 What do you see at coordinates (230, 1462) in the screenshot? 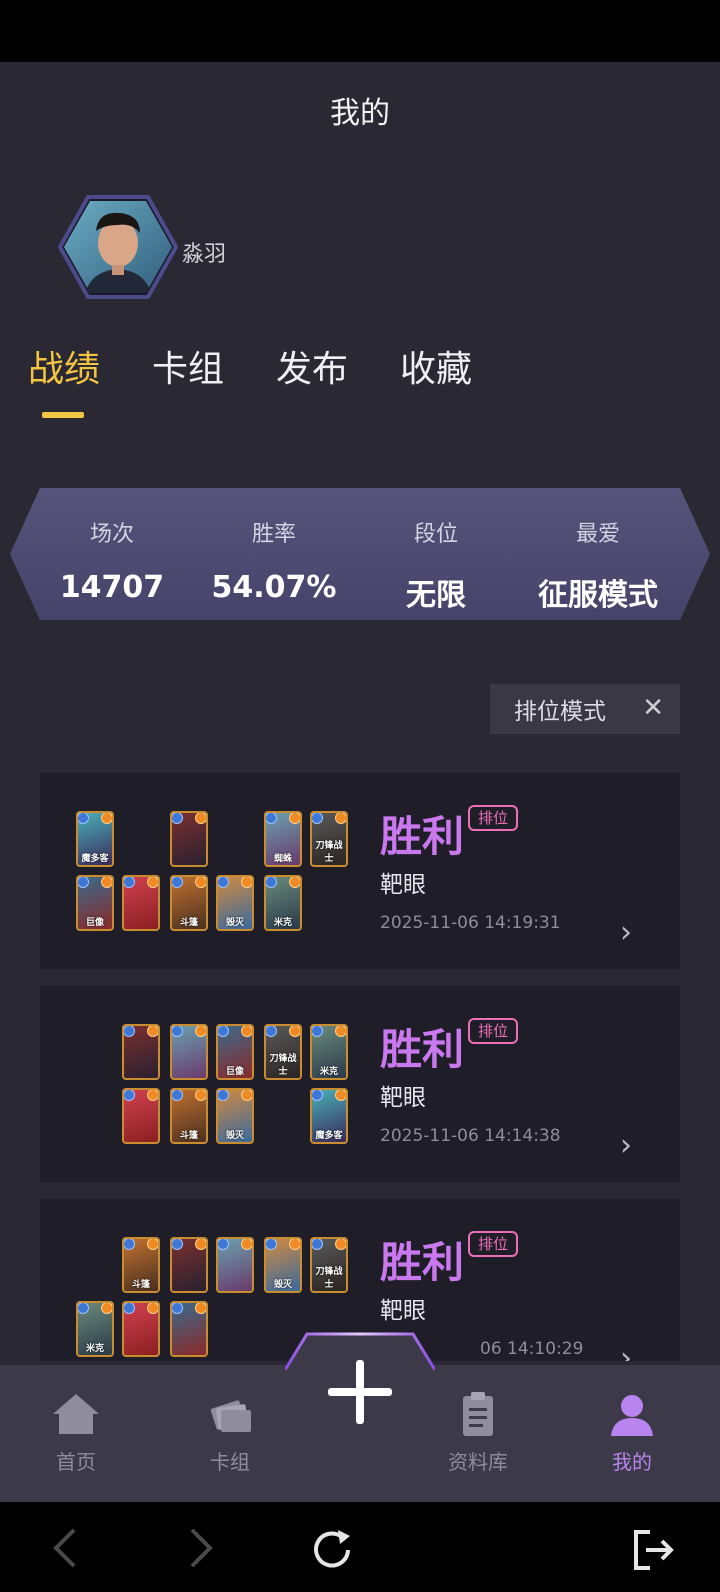
I see `nav-label: 卡组` at bounding box center [230, 1462].